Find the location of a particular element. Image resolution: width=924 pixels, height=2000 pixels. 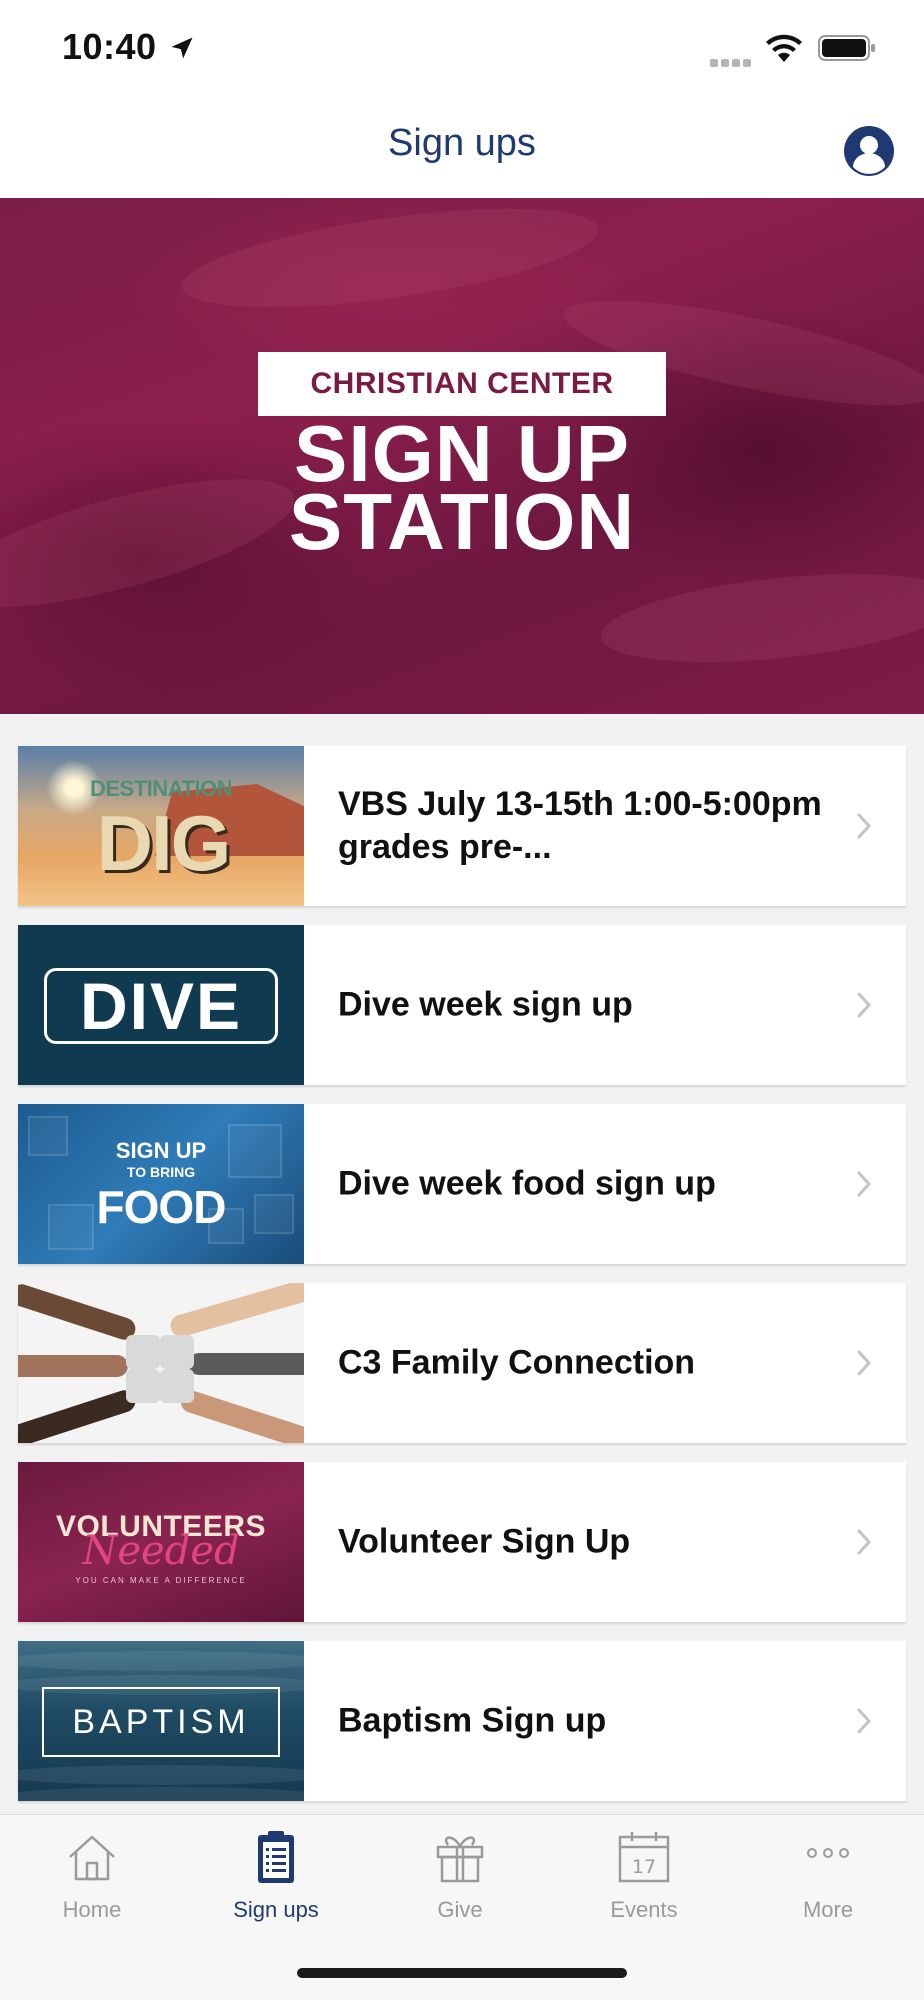

tab-label: Give is located at coordinates (460, 1909).